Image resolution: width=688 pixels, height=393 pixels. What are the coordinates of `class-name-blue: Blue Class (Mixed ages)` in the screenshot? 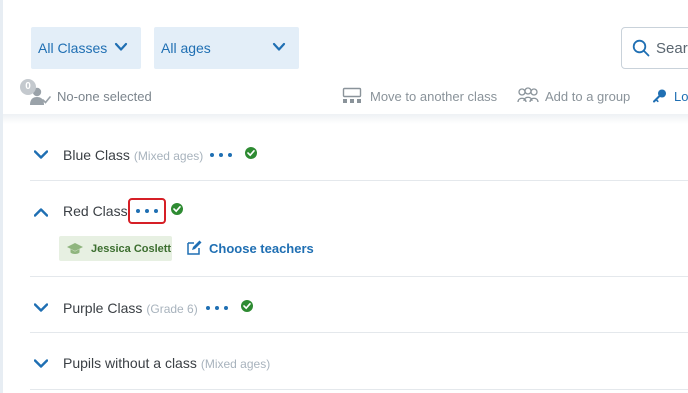 It's located at (133, 155).